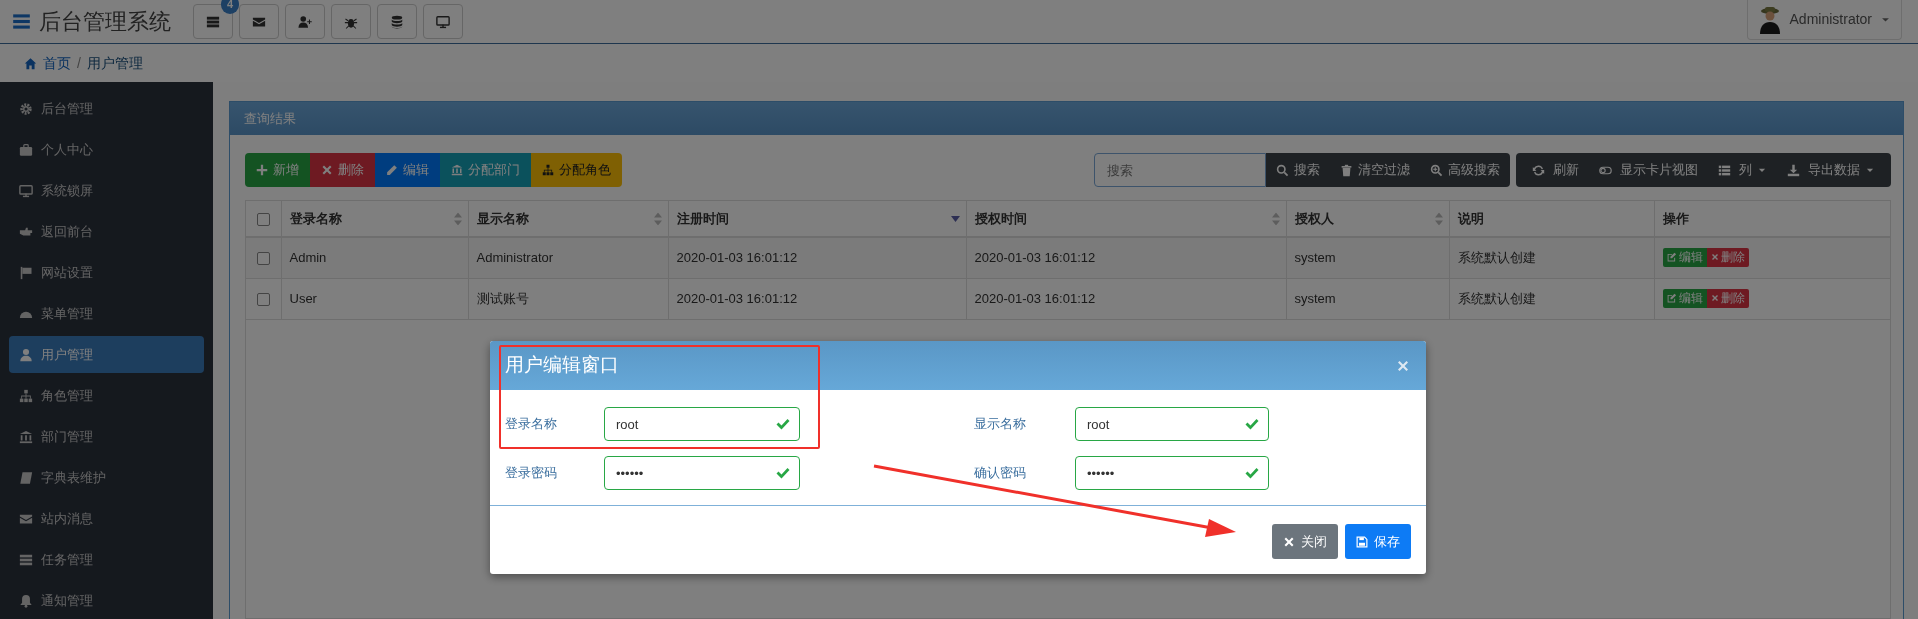  I want to click on sidebar-item: 后台管理, so click(106, 108).